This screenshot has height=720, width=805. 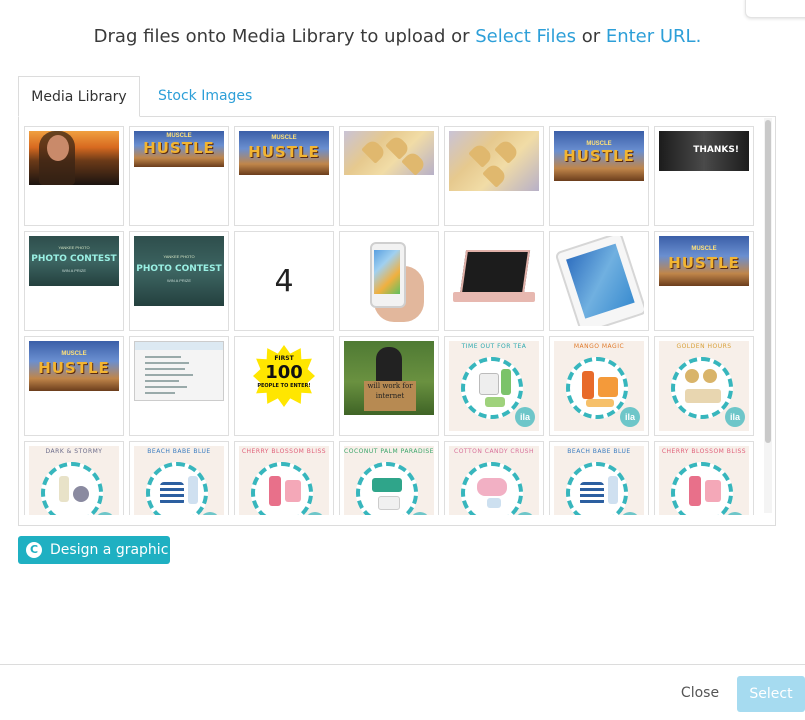 I want to click on media-item: 4, so click(x=284, y=281).